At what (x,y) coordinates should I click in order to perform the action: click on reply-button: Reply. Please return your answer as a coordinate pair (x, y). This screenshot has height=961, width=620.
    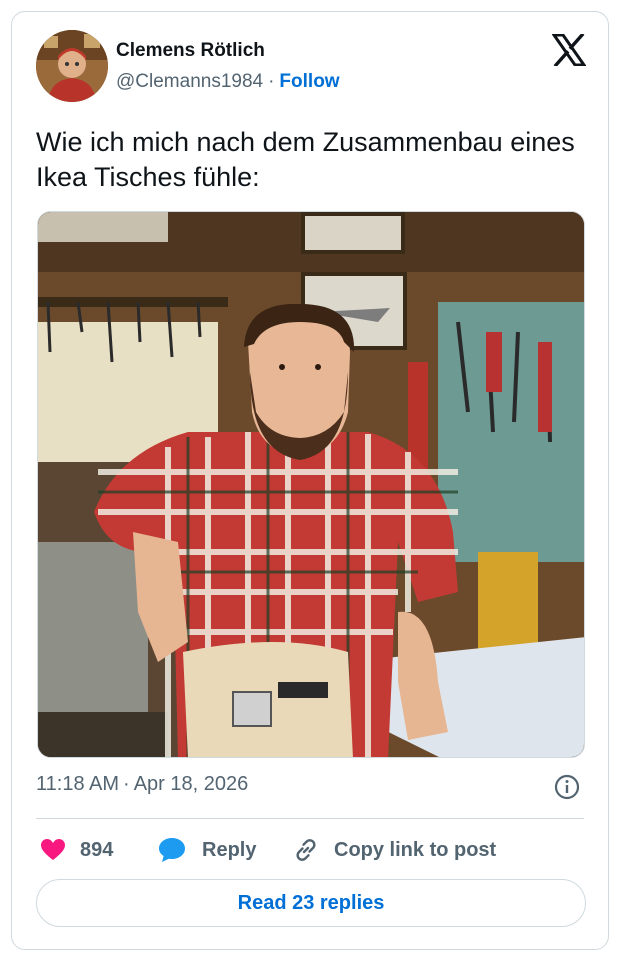
    Looking at the image, I should click on (207, 850).